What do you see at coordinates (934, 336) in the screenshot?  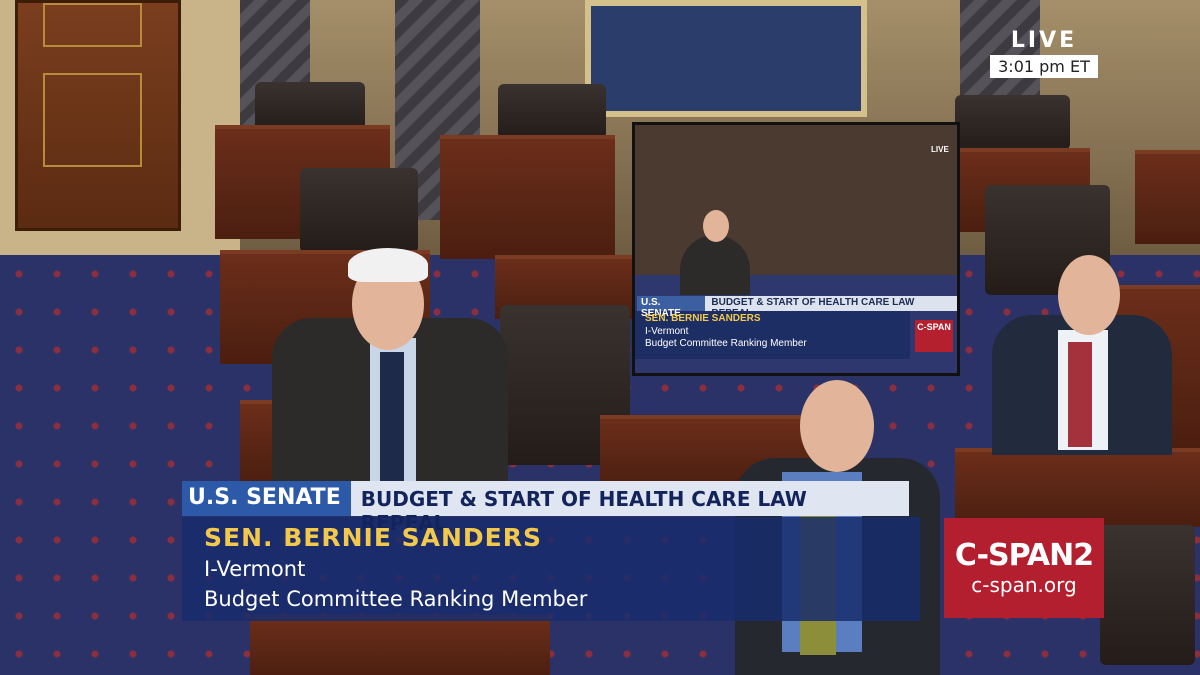 I see `monitor-logo: C-SPAN` at bounding box center [934, 336].